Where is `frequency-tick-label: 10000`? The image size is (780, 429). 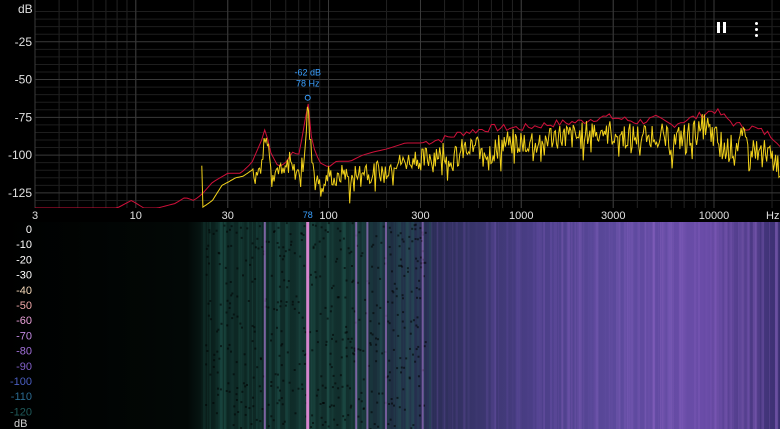
frequency-tick-label: 10000 is located at coordinates (714, 216).